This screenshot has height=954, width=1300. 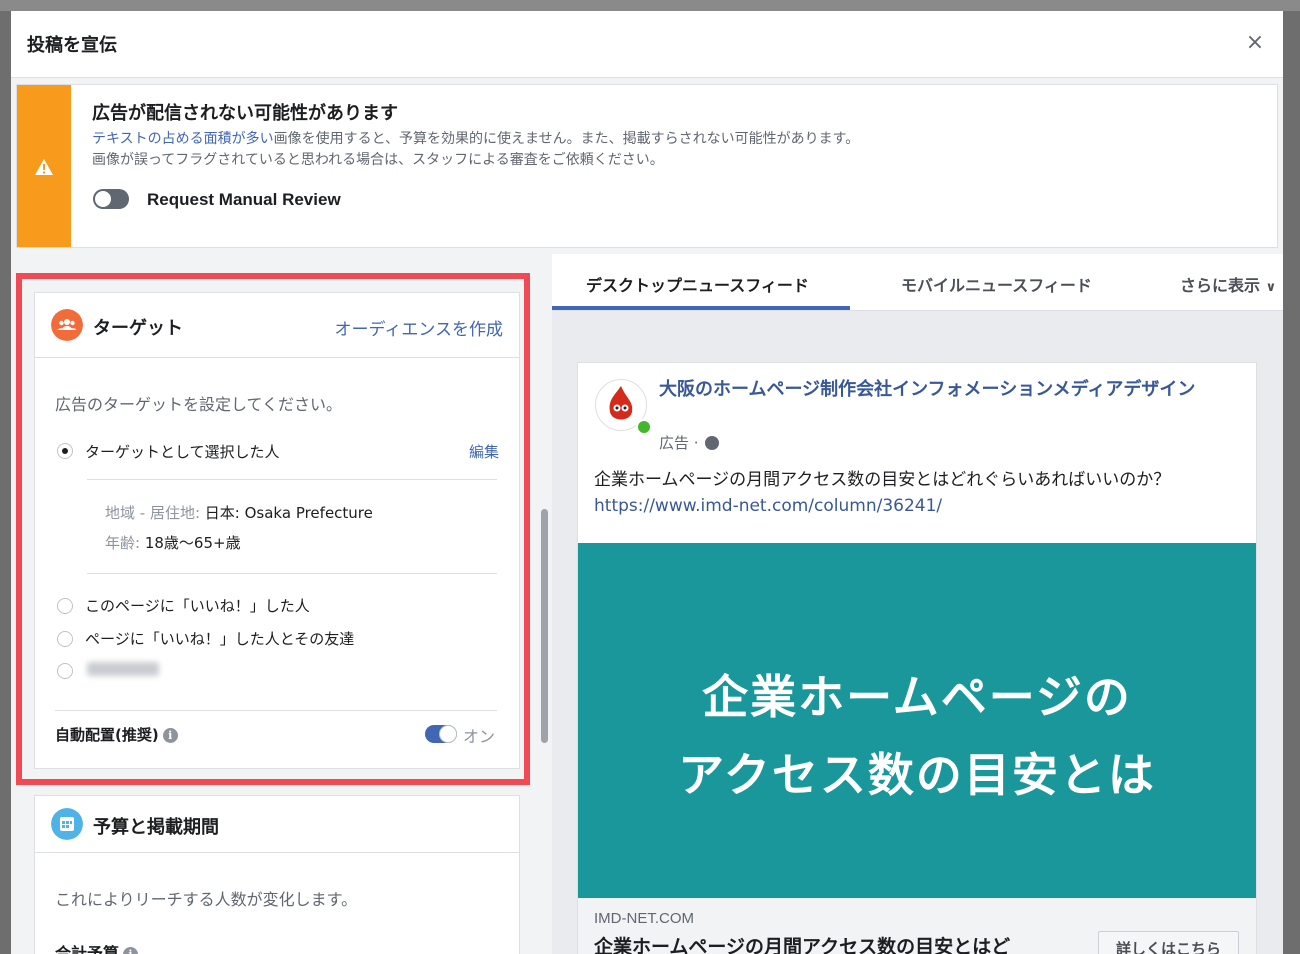 What do you see at coordinates (87, 949) in the screenshot?
I see `total-budget-text: 合計予算` at bounding box center [87, 949].